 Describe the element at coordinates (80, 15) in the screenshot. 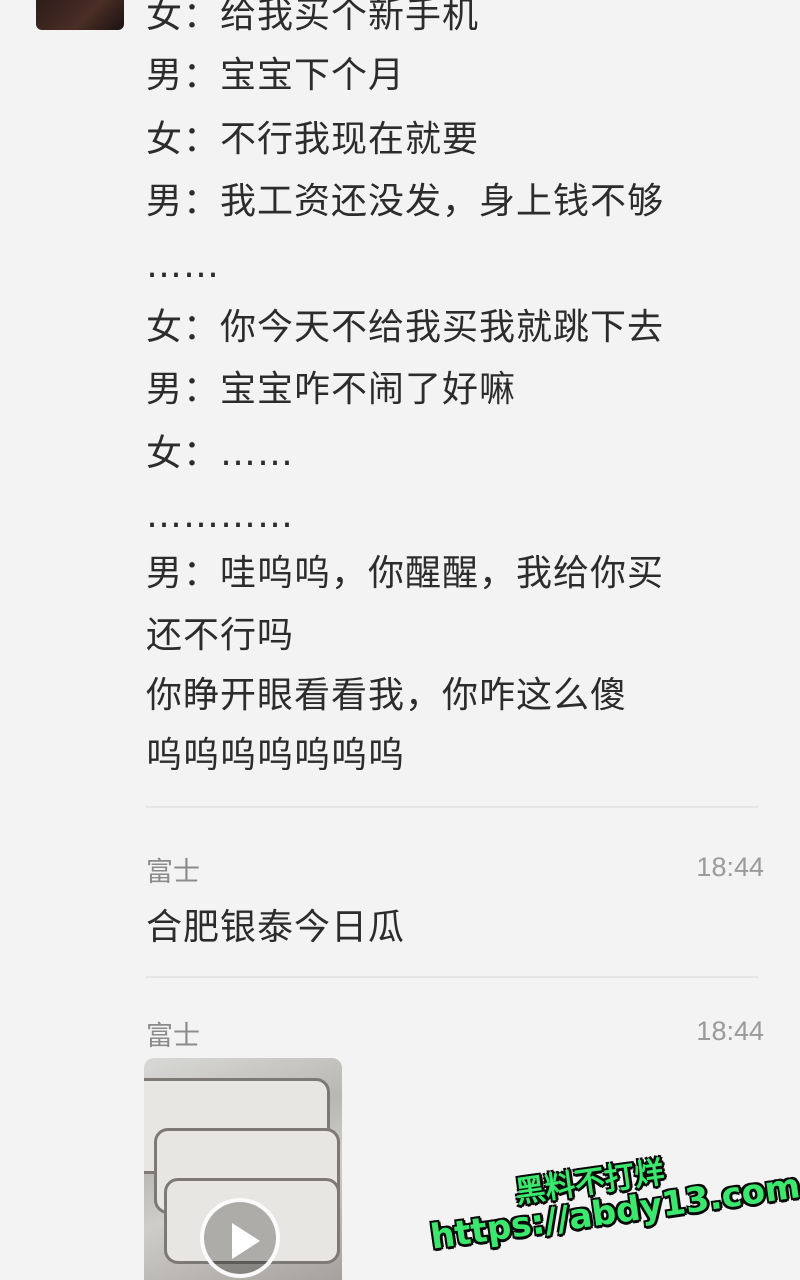

I see `avatar` at that location.